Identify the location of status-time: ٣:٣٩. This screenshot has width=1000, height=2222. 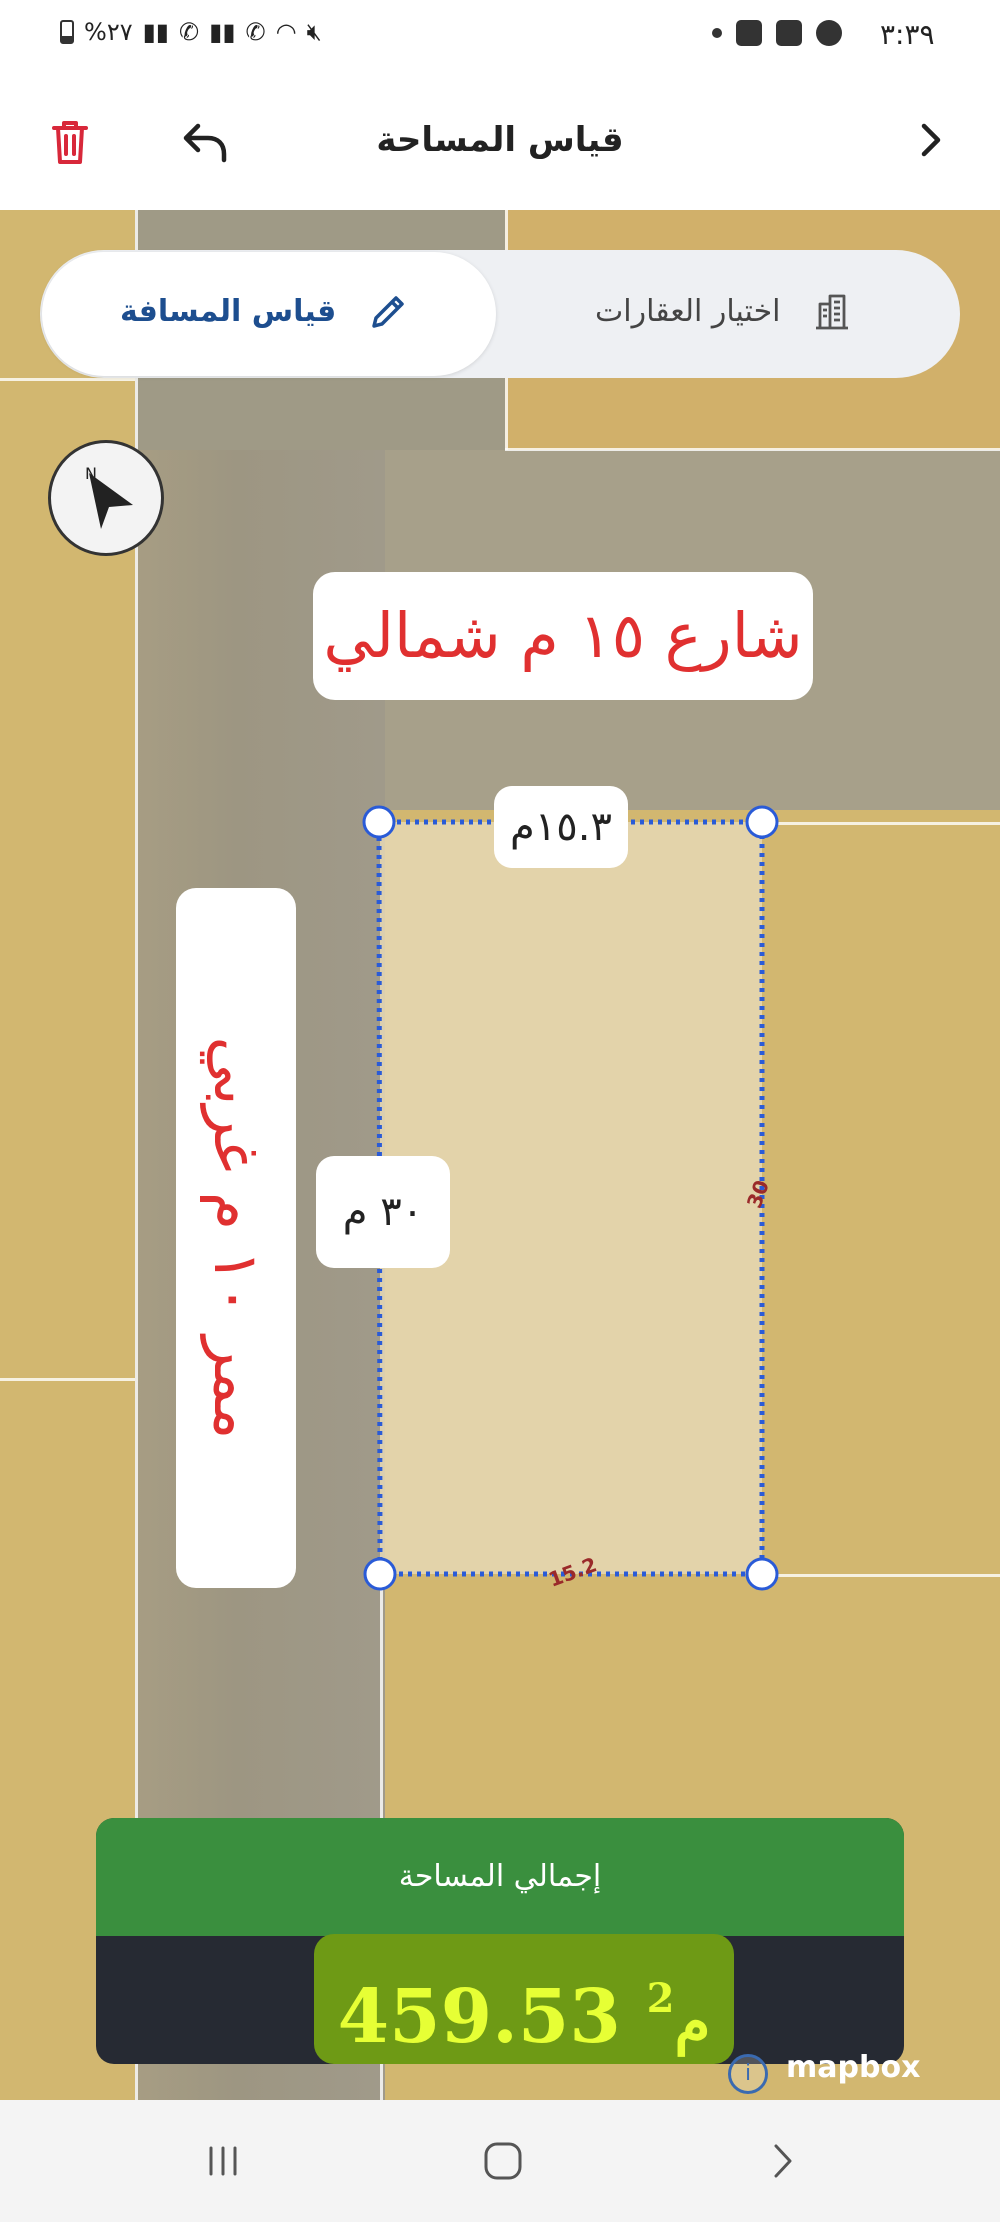
(907, 34).